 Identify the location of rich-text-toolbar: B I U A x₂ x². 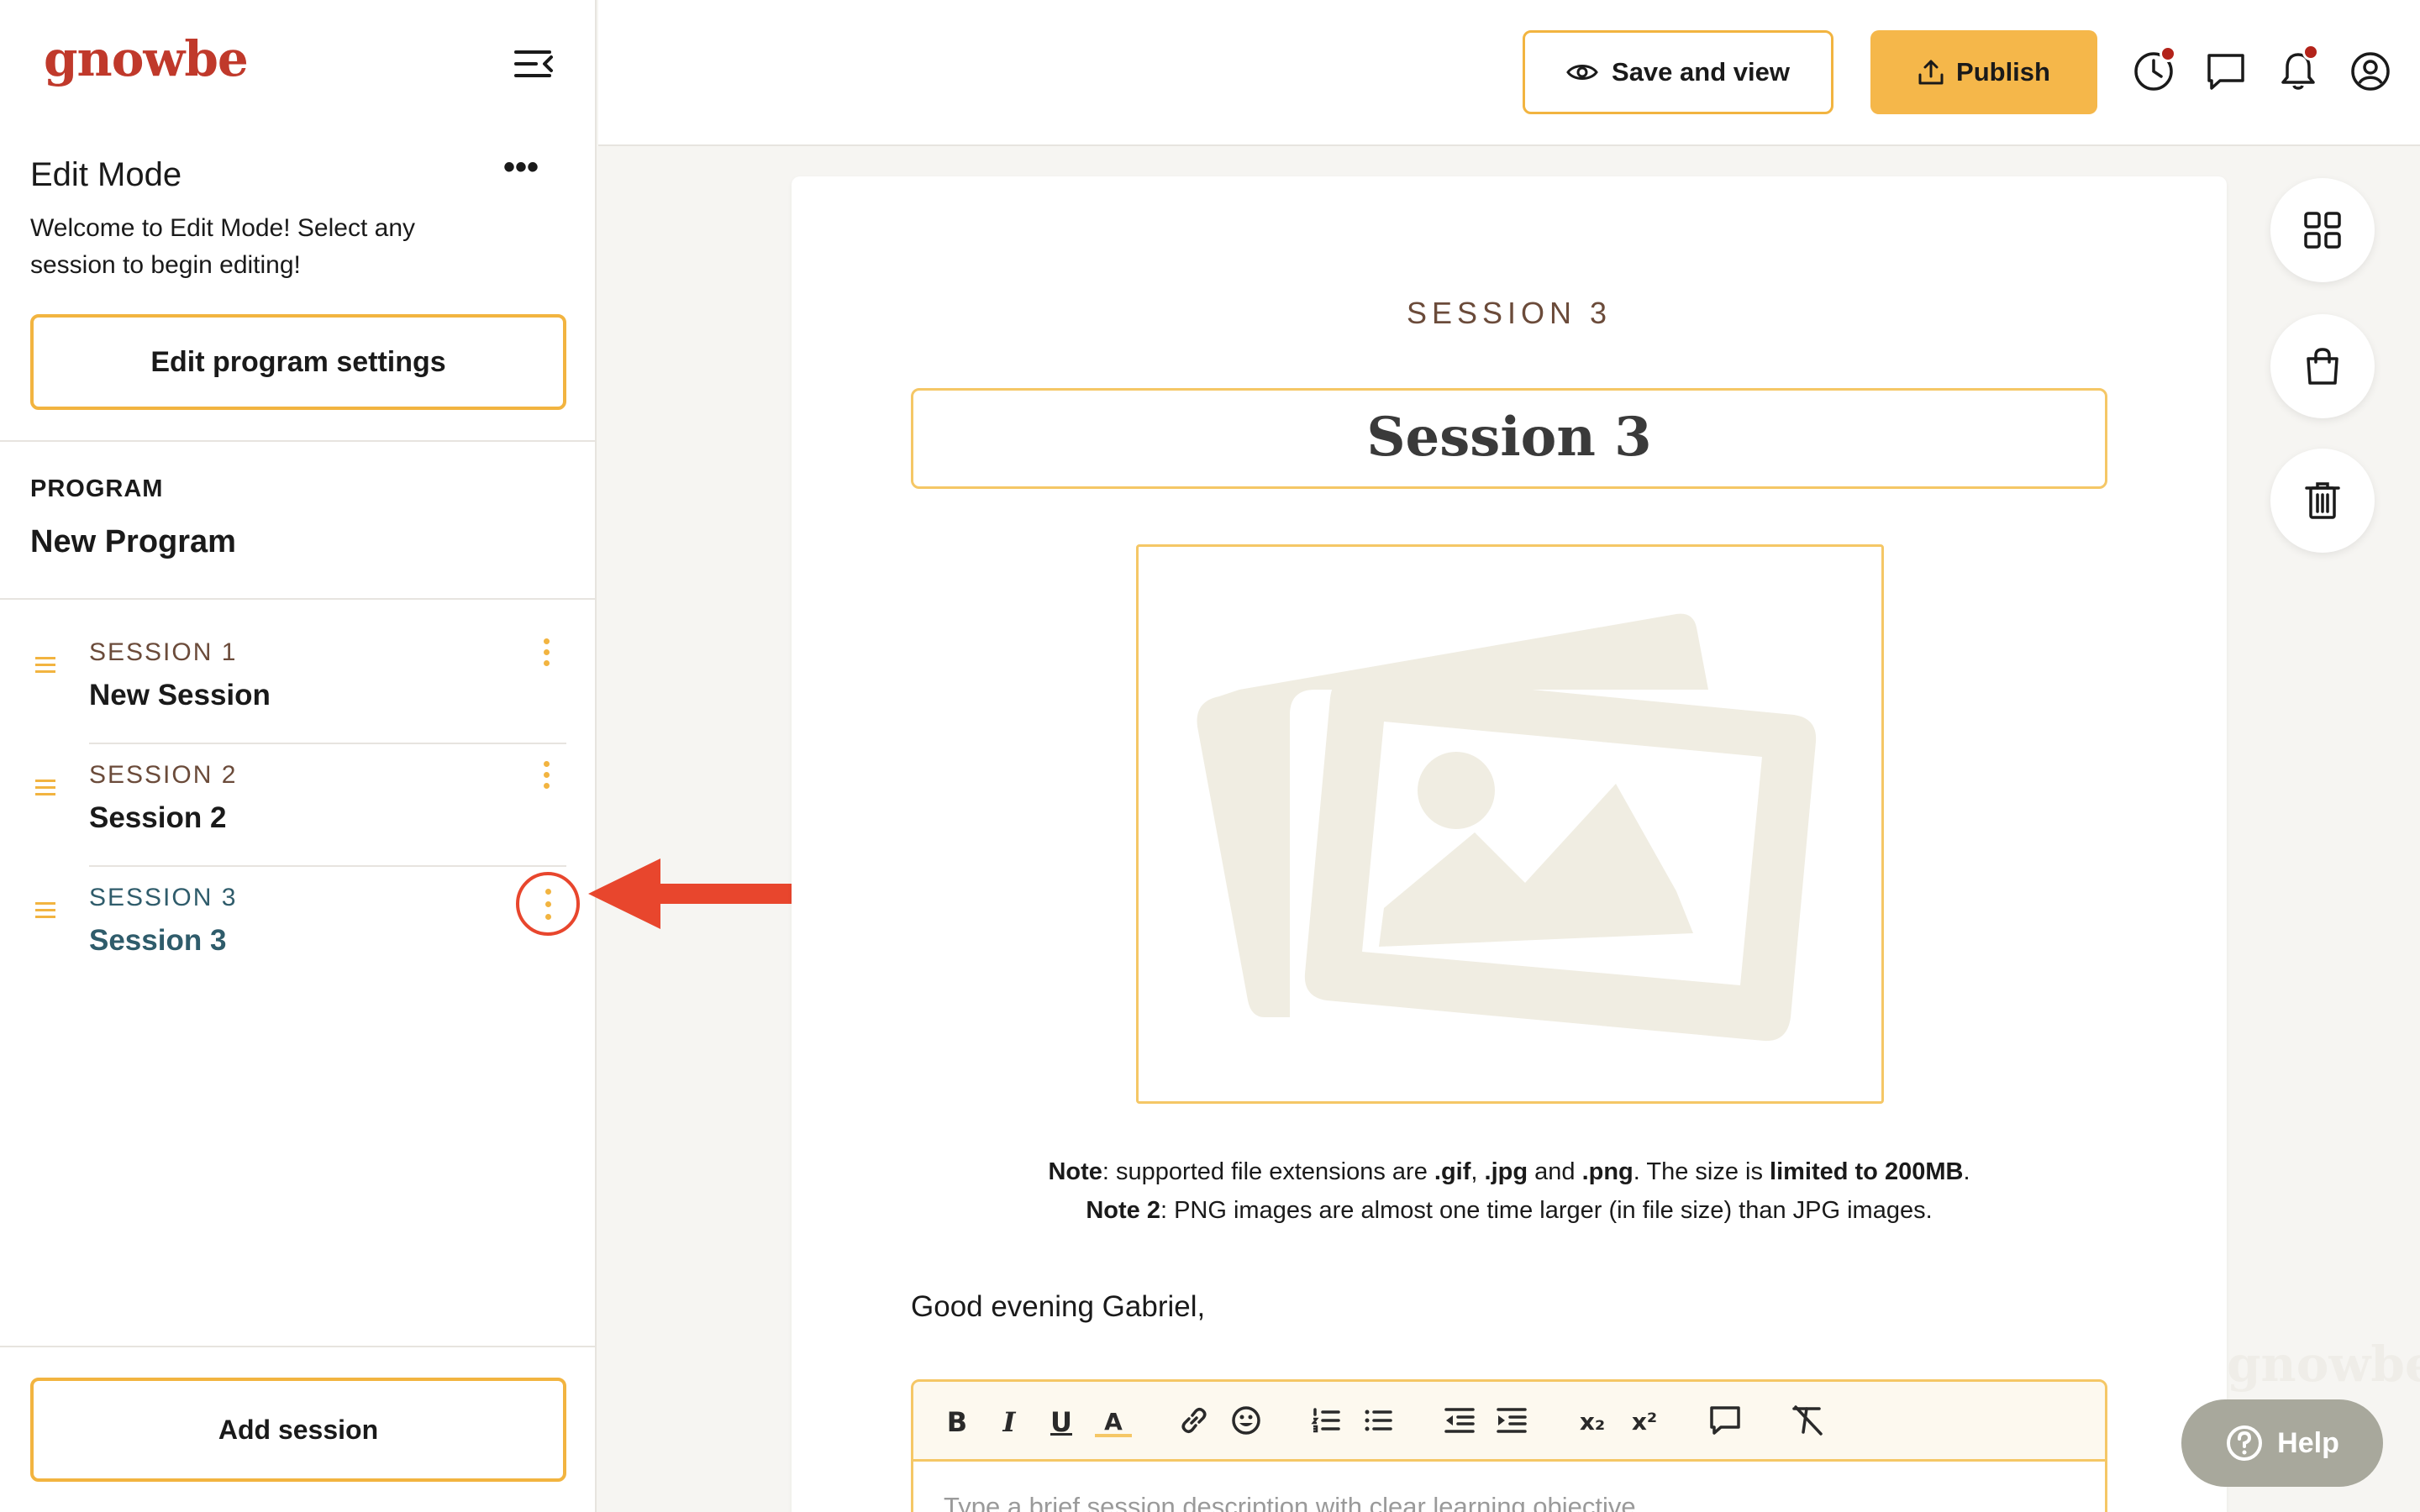
(1509, 1420).